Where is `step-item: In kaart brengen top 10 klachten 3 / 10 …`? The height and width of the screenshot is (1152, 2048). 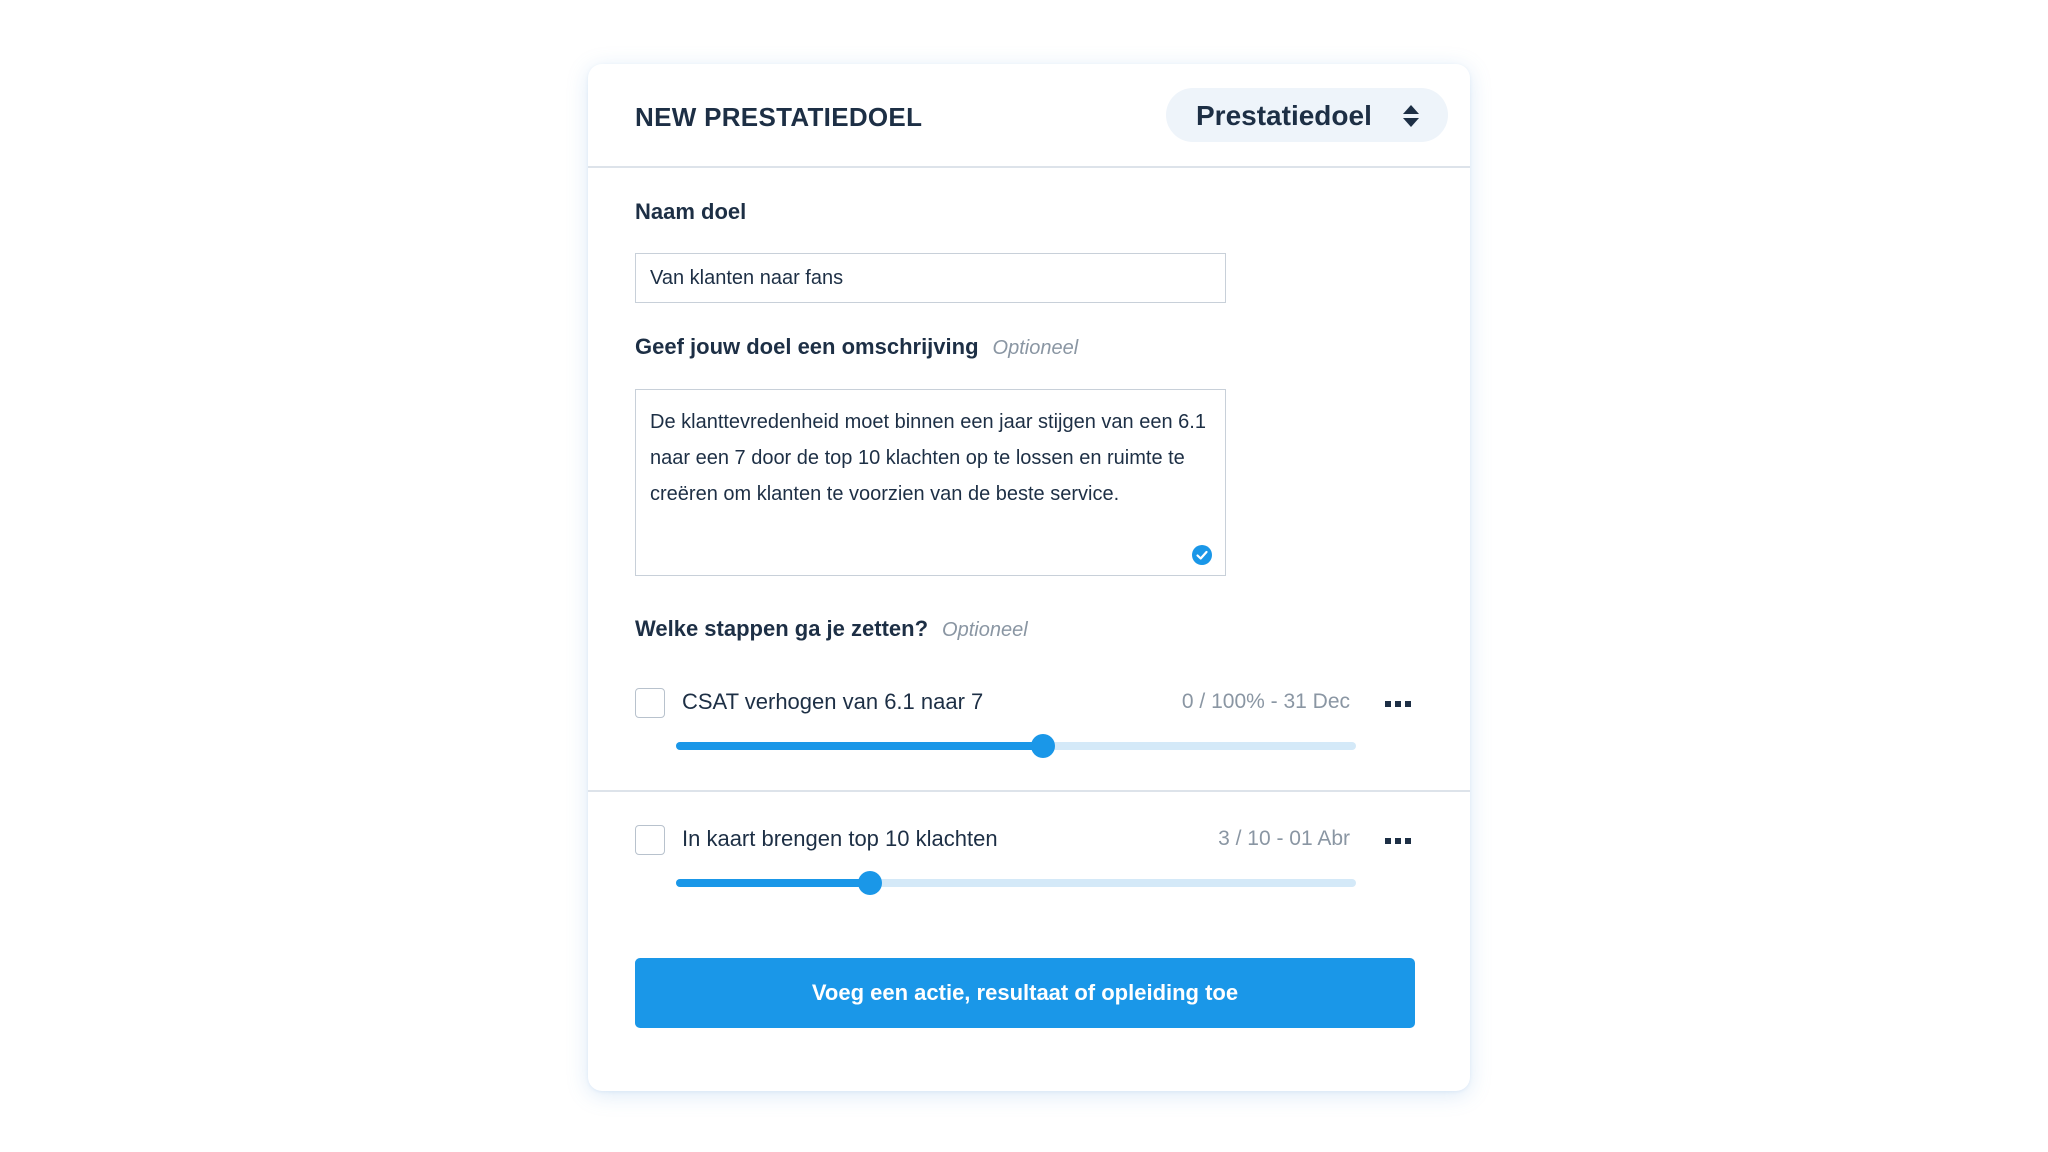 step-item: In kaart brengen top 10 klachten 3 / 10 … is located at coordinates (1029, 880).